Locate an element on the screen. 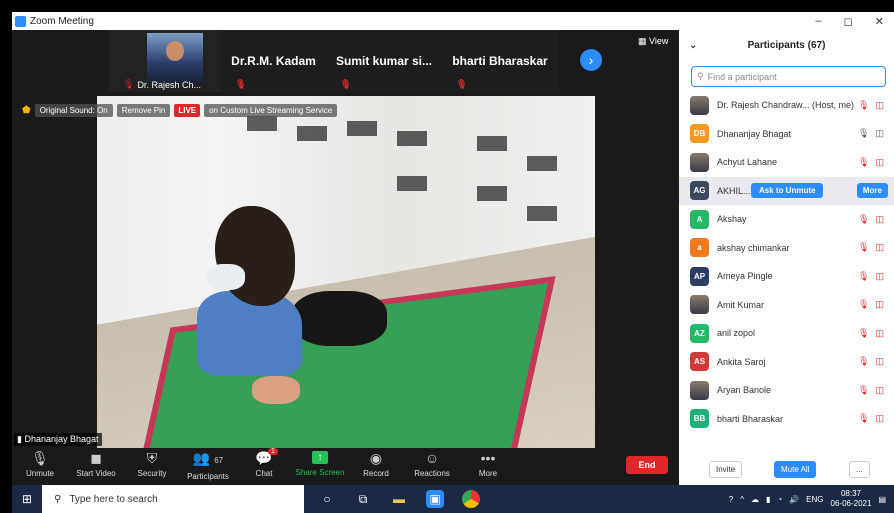 This screenshot has width=894, height=513. mute-all-button: Mute All is located at coordinates (795, 469).